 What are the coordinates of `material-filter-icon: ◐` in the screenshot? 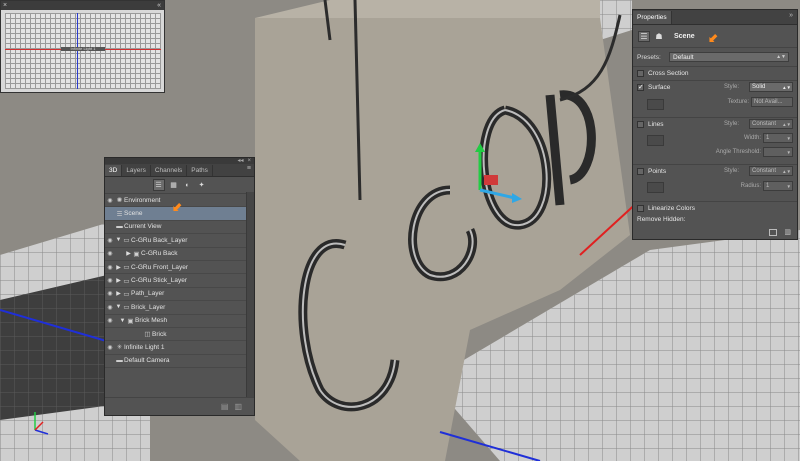 It's located at (188, 185).